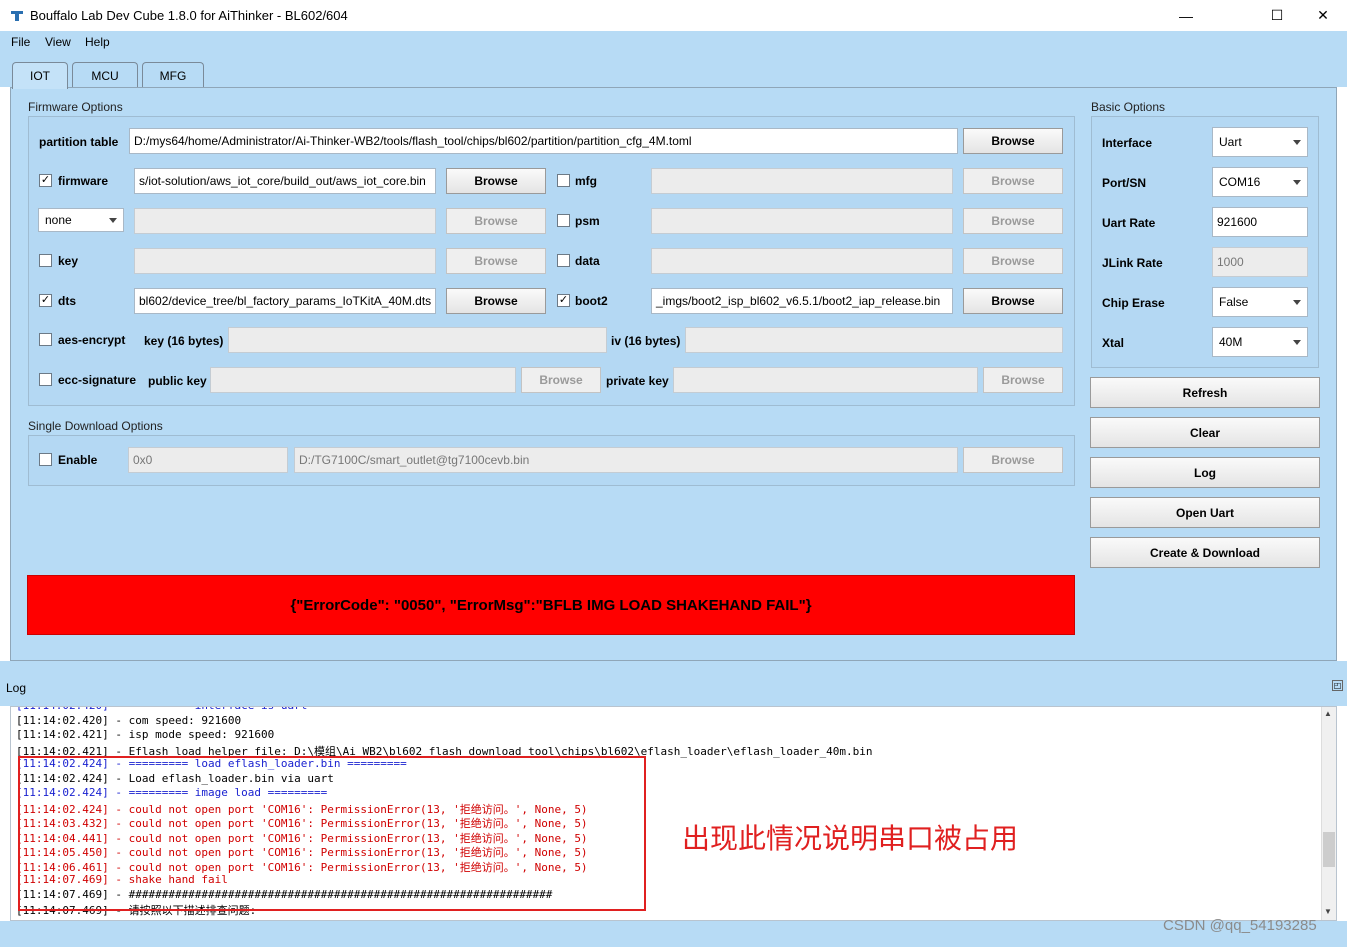 The width and height of the screenshot is (1347, 947). I want to click on xtal-value: 40M, so click(1231, 342).